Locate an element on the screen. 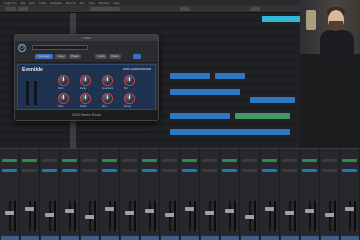 The width and height of the screenshot is (360, 240). menu-item-view: View is located at coordinates (91, 3).